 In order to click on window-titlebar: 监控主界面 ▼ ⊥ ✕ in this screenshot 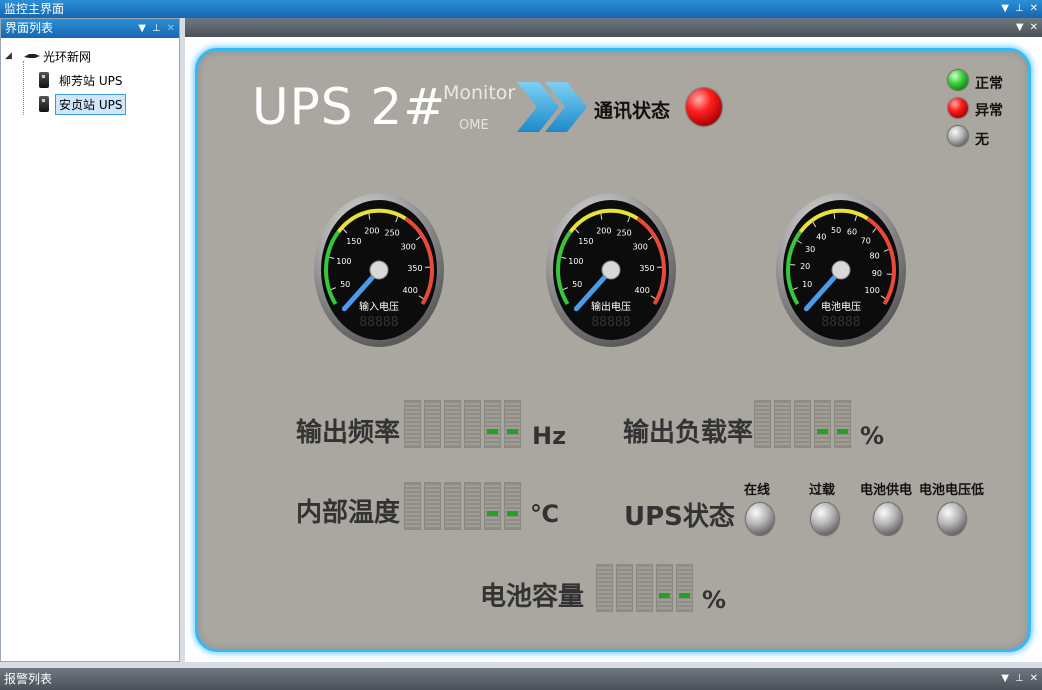, I will do `click(521, 9)`.